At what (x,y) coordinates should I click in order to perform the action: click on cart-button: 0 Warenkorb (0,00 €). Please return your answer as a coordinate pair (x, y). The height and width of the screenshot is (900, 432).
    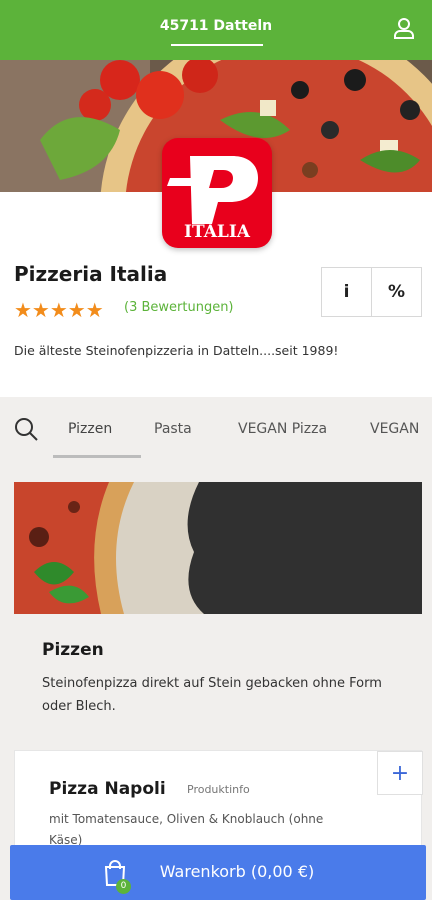
    Looking at the image, I should click on (218, 872).